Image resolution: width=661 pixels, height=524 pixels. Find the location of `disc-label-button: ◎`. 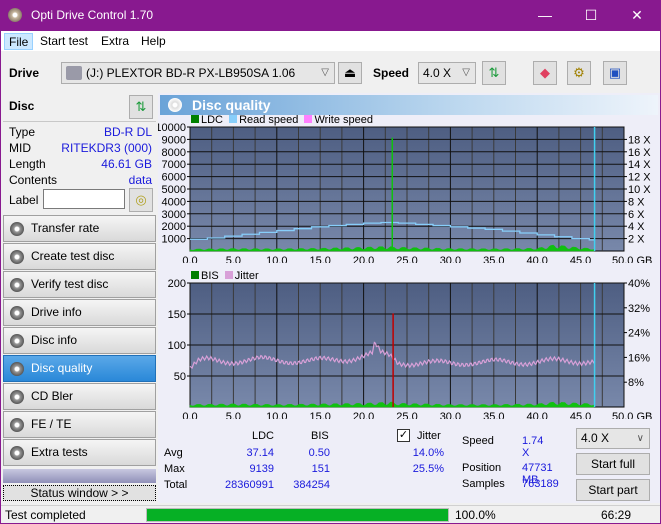

disc-label-button: ◎ is located at coordinates (141, 200).